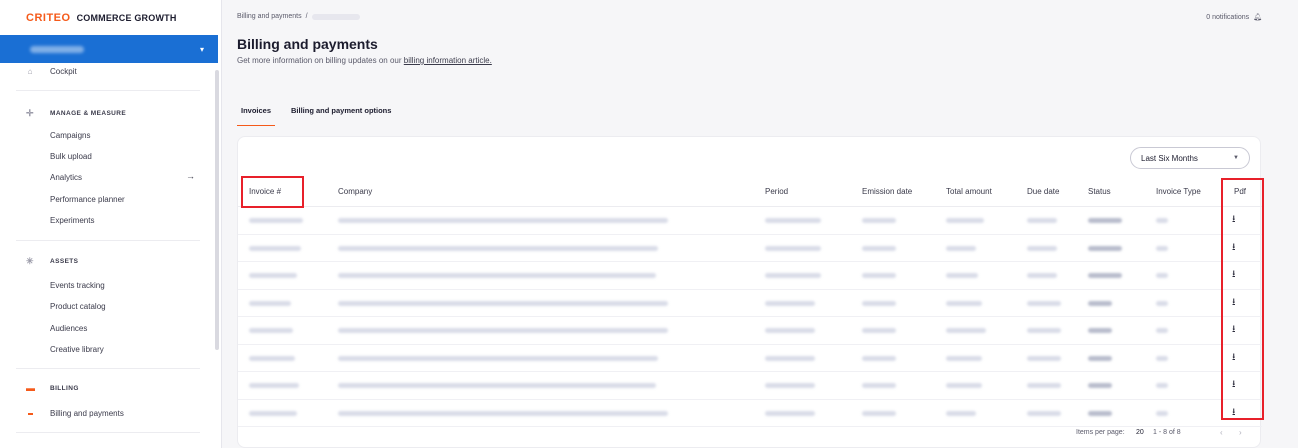 Image resolution: width=1298 pixels, height=448 pixels. What do you see at coordinates (126, 18) in the screenshot?
I see `brand-product: COMMERCE GROWTH` at bounding box center [126, 18].